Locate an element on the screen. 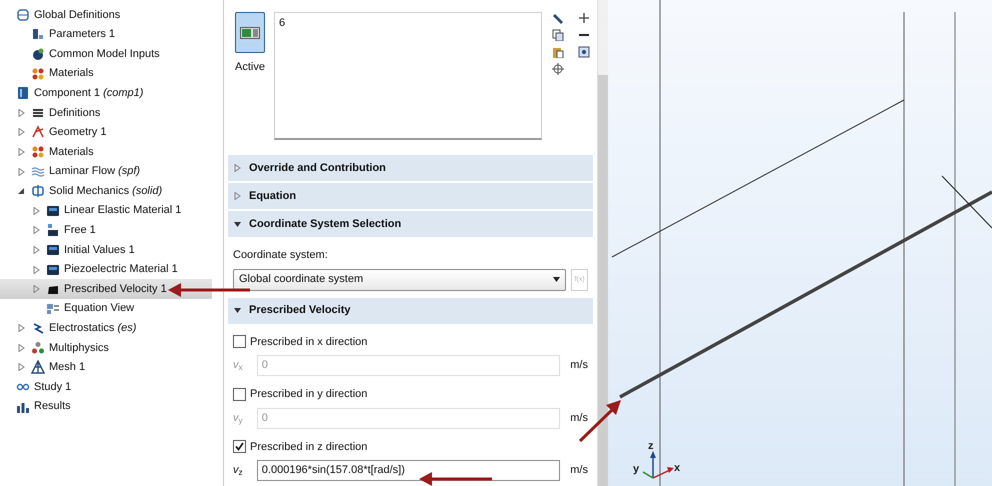 The width and height of the screenshot is (992, 486). section-header: Prescribed Velocity is located at coordinates (410, 311).